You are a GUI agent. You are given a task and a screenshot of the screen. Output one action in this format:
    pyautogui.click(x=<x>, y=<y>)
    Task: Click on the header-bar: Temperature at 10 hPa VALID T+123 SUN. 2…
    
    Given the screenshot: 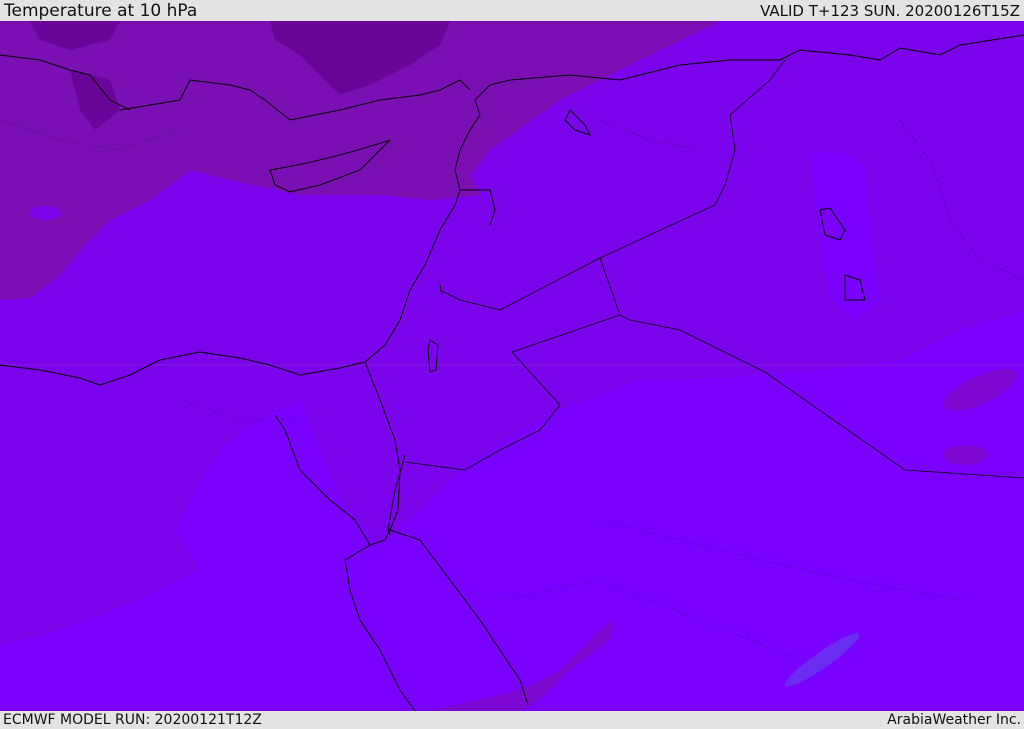 What is the action you would take?
    pyautogui.click(x=512, y=10)
    